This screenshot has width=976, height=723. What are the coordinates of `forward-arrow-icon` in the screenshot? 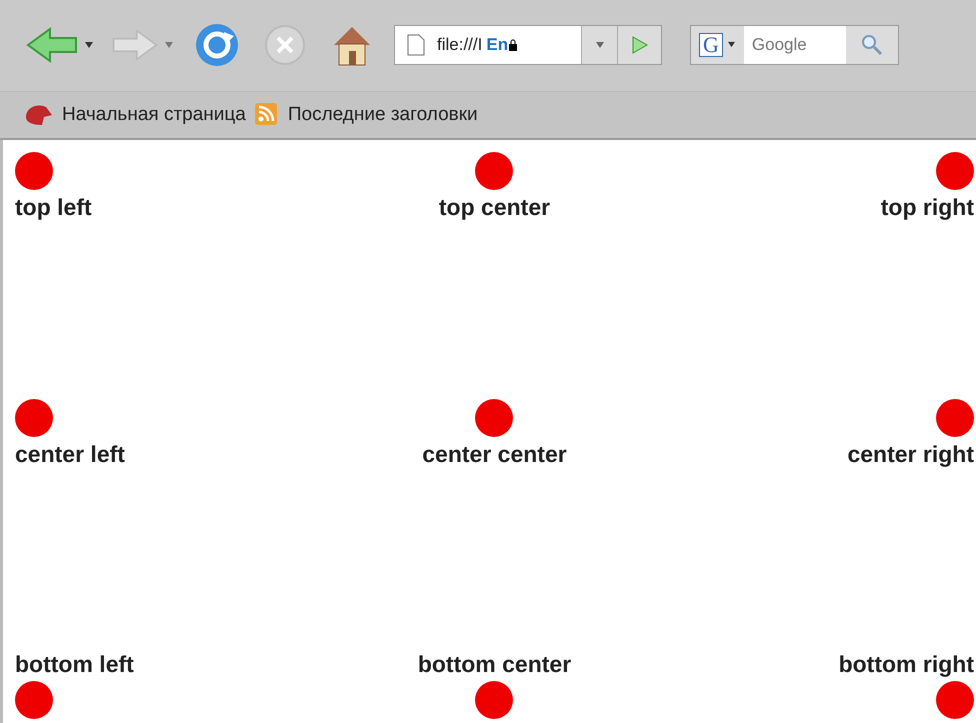 It's located at (135, 44).